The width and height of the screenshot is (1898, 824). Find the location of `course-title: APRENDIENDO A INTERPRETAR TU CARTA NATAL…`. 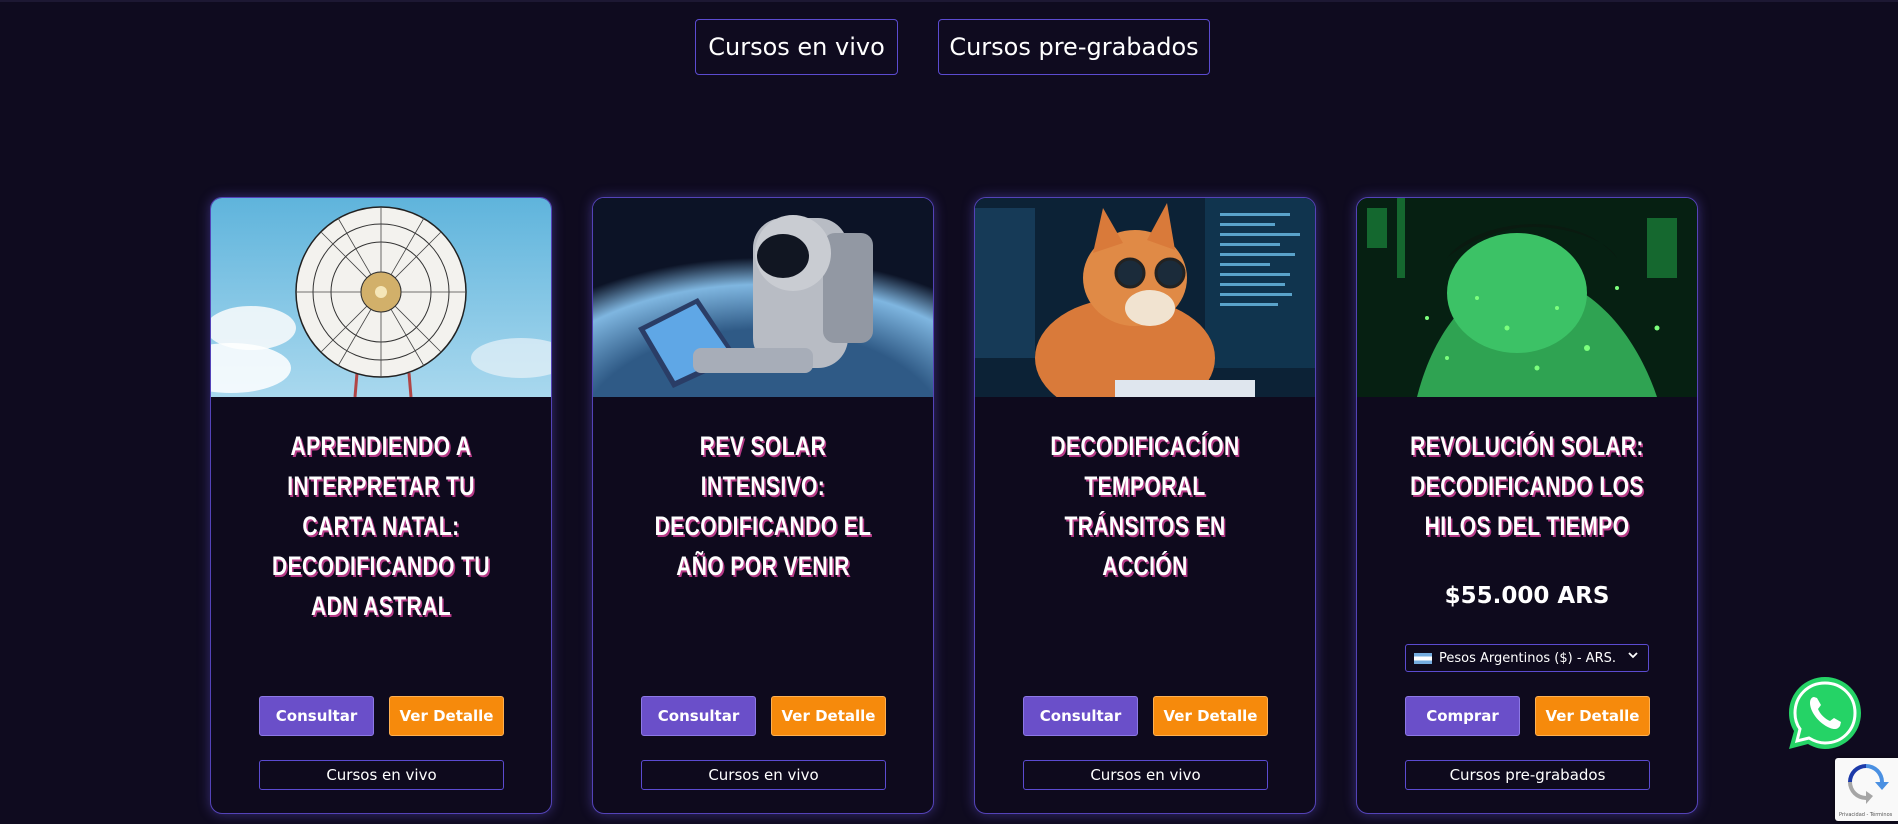

course-title: APRENDIENDO A INTERPRETAR TU CARTA NATAL… is located at coordinates (381, 526).